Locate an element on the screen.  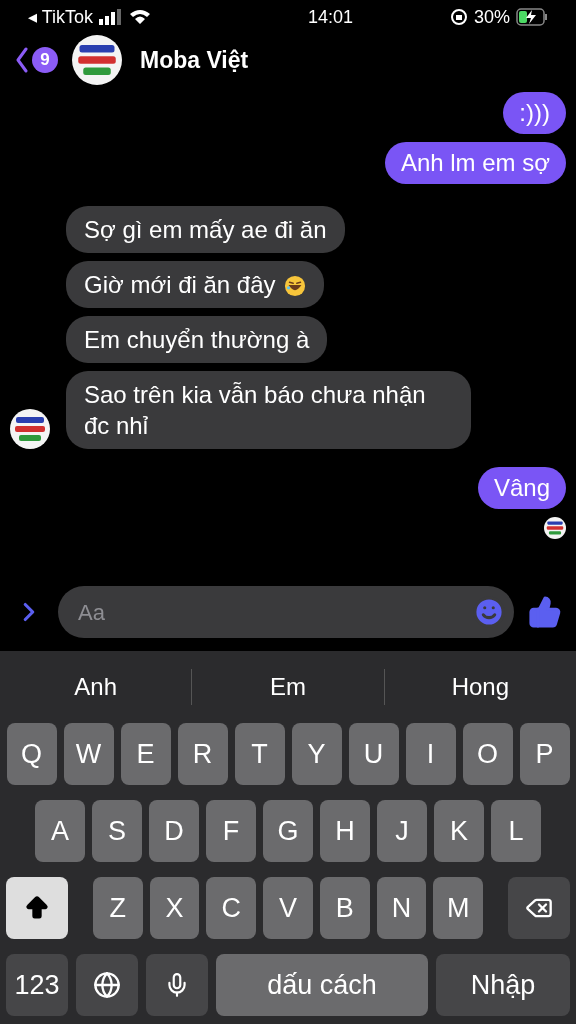
clock: 14:01 is located at coordinates (330, 17).